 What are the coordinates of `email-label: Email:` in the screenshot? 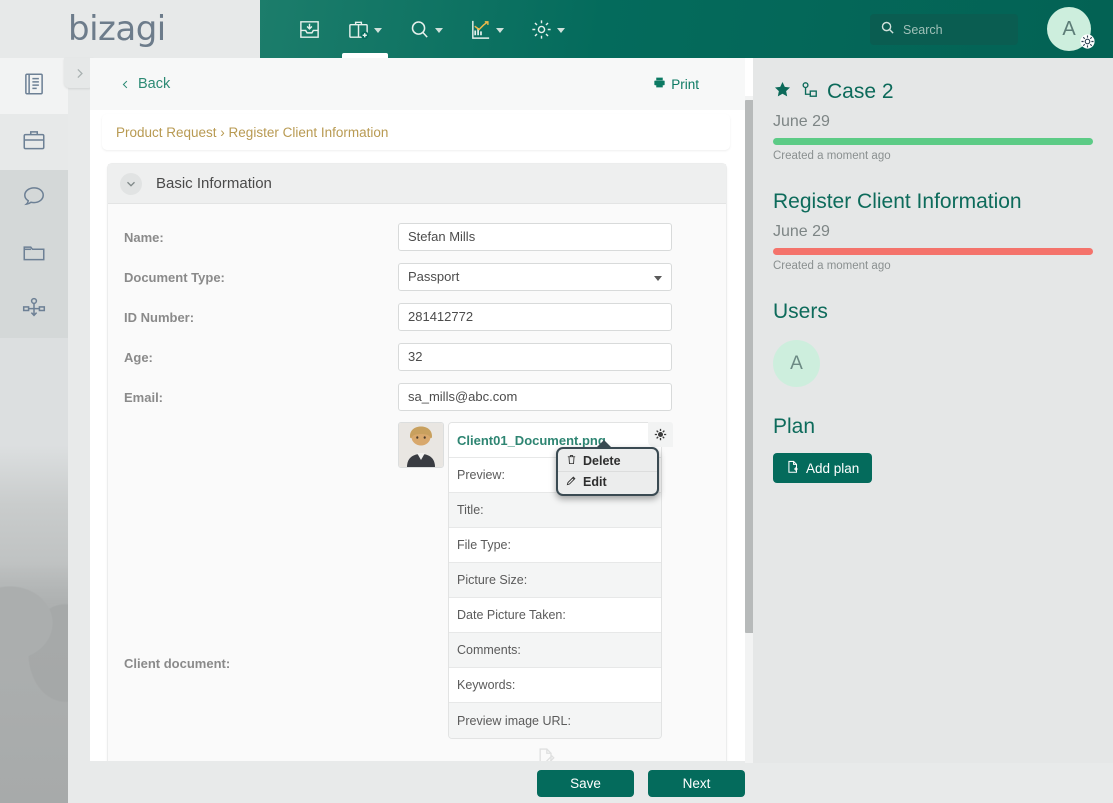 It's located at (144, 397).